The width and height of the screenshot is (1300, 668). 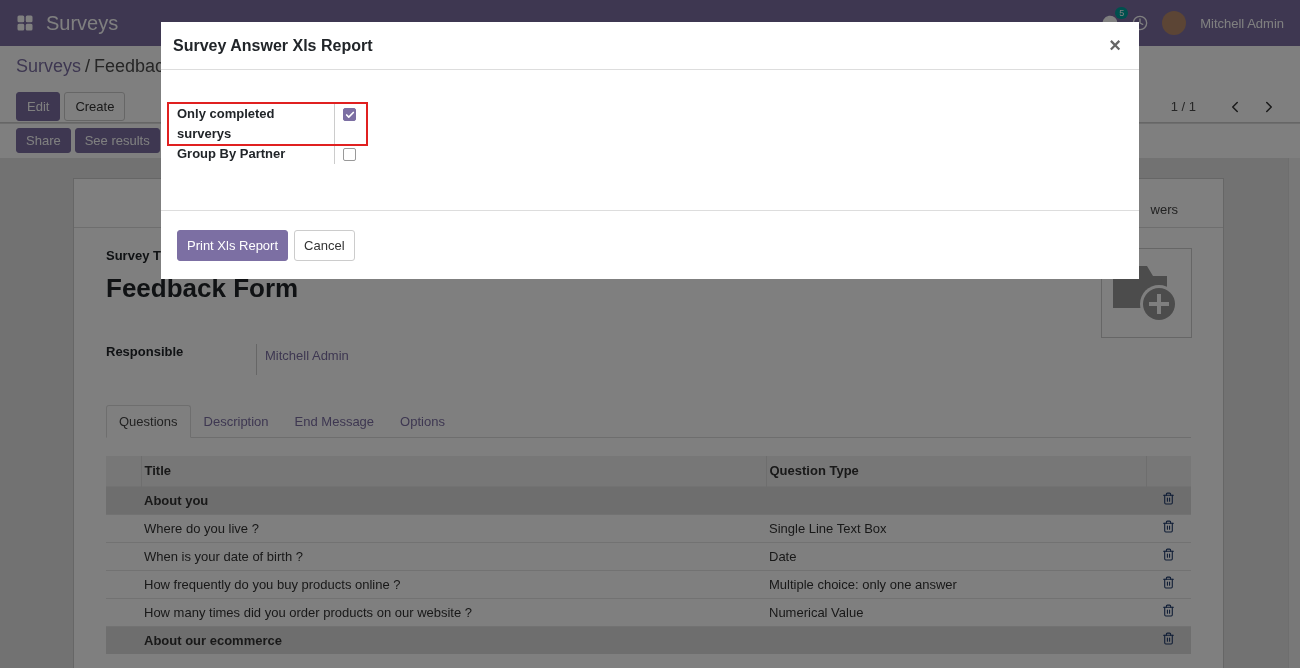 What do you see at coordinates (49, 69) in the screenshot?
I see `breadcrumb-link: Surveys` at bounding box center [49, 69].